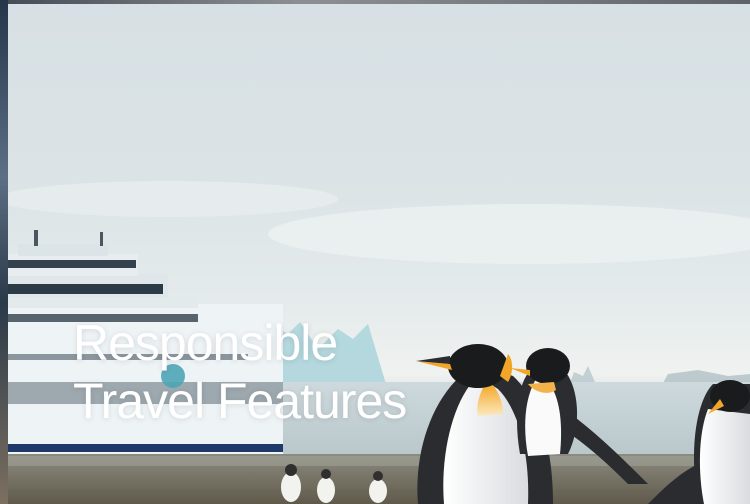  What do you see at coordinates (509, 234) in the screenshot?
I see `cloud-band` at bounding box center [509, 234].